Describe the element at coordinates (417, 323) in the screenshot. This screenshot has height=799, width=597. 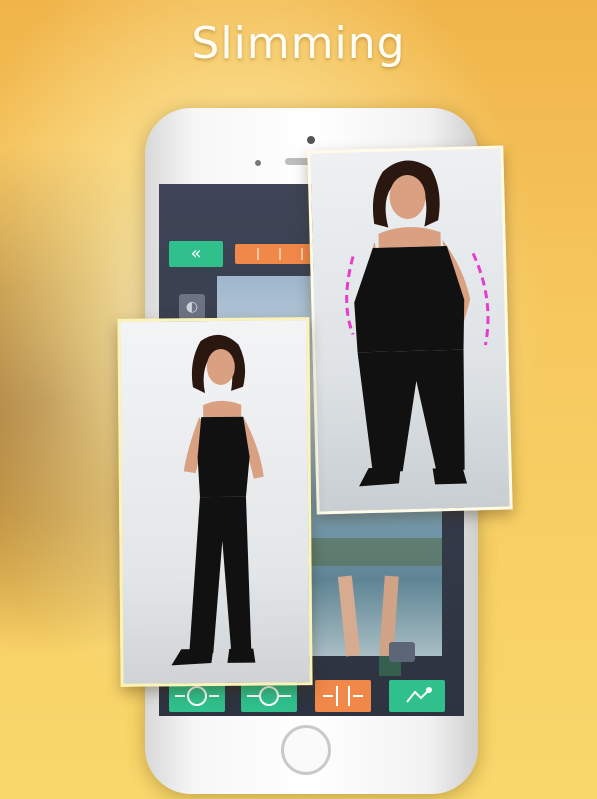
I see `before-photo` at that location.